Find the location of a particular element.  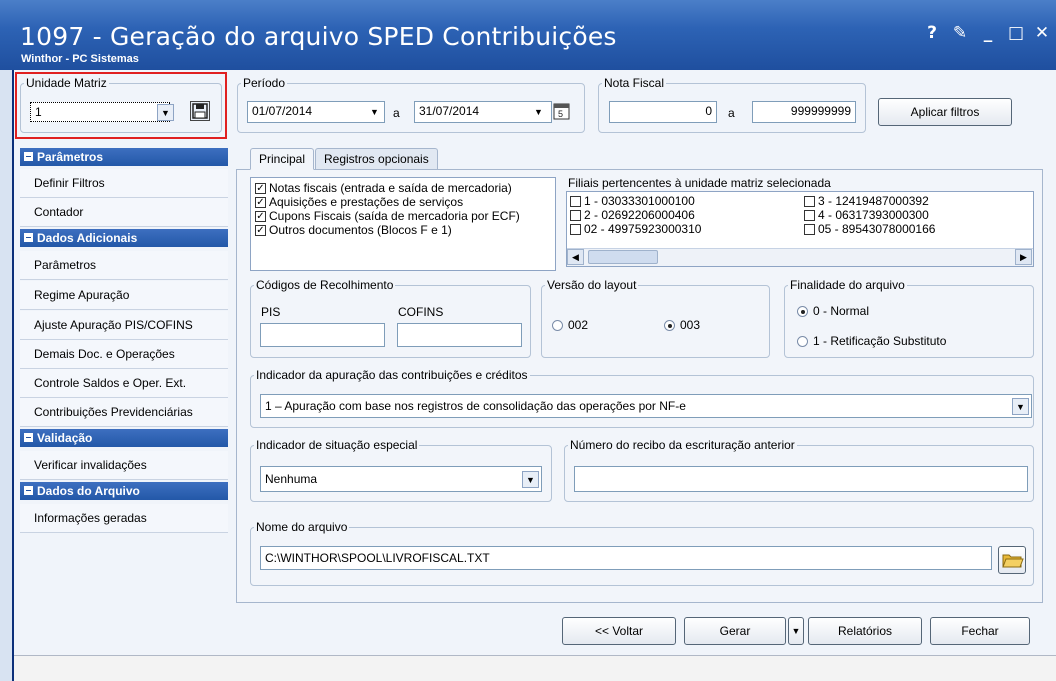

recibo-input is located at coordinates (801, 479).